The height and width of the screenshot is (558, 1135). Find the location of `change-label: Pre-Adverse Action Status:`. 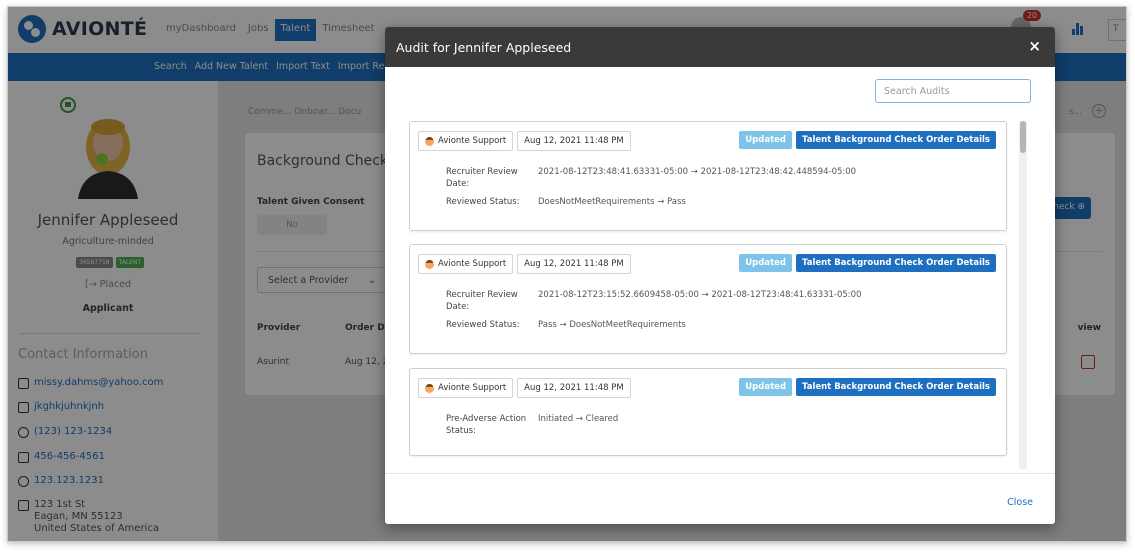

change-label: Pre-Adverse Action Status: is located at coordinates (486, 425).